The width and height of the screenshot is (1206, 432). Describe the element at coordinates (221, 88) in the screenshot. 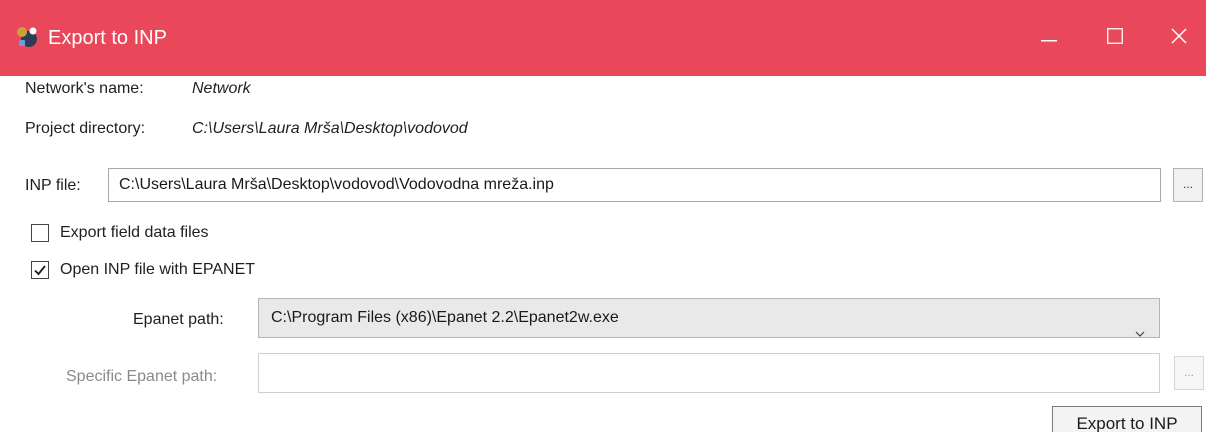

I see `network-name-value: Network` at that location.